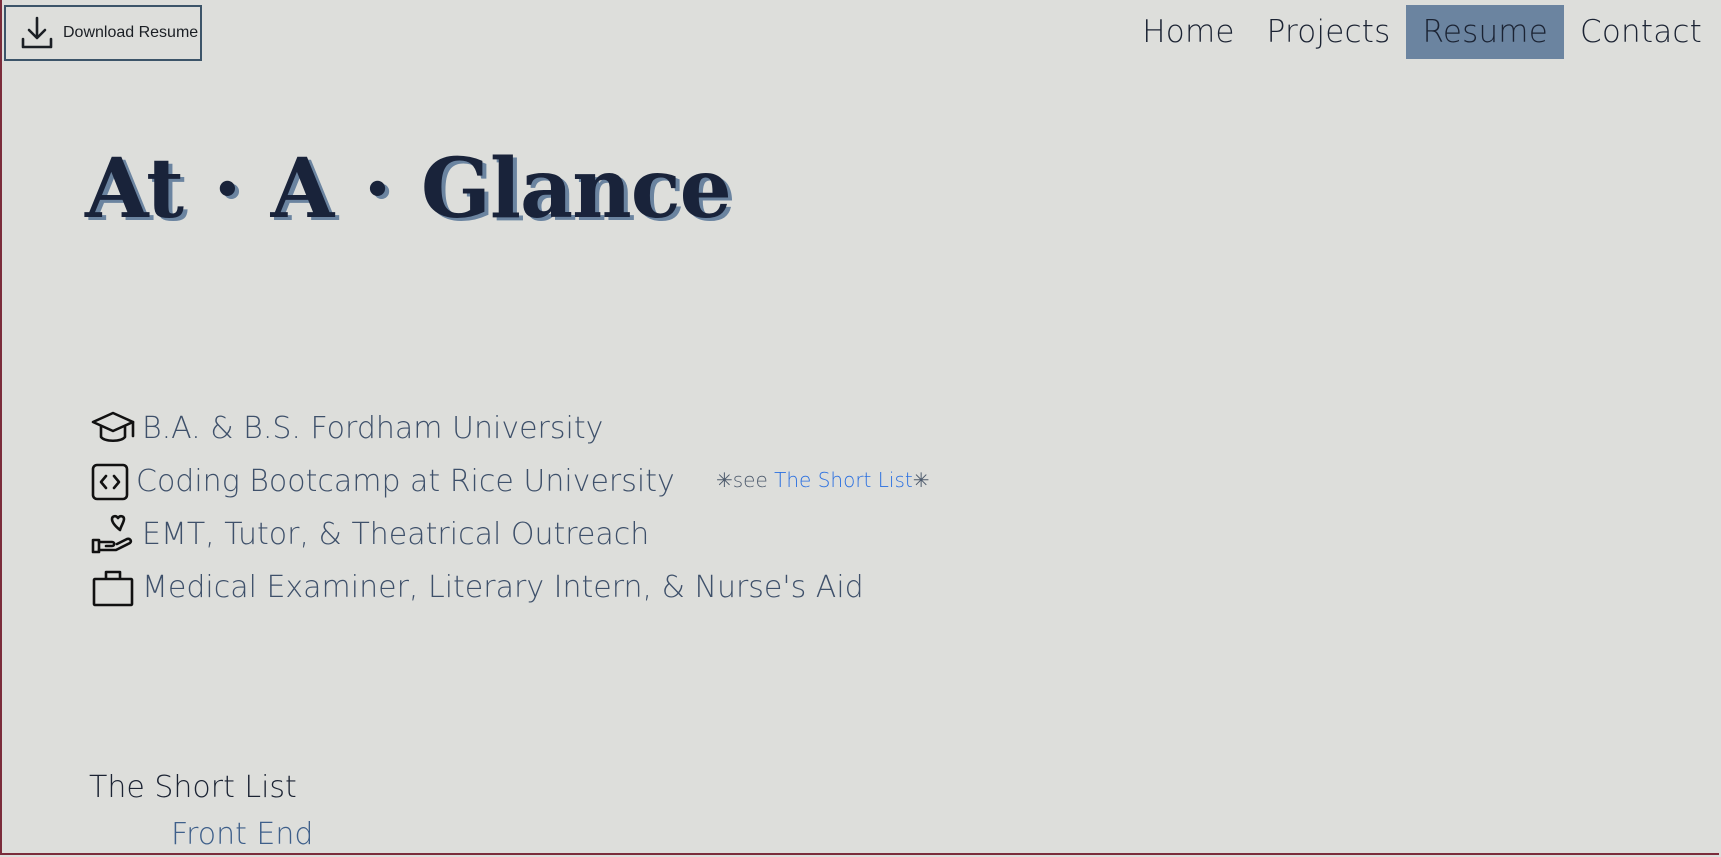 The width and height of the screenshot is (1721, 857). What do you see at coordinates (302, 189) in the screenshot?
I see `title-word-a: A` at bounding box center [302, 189].